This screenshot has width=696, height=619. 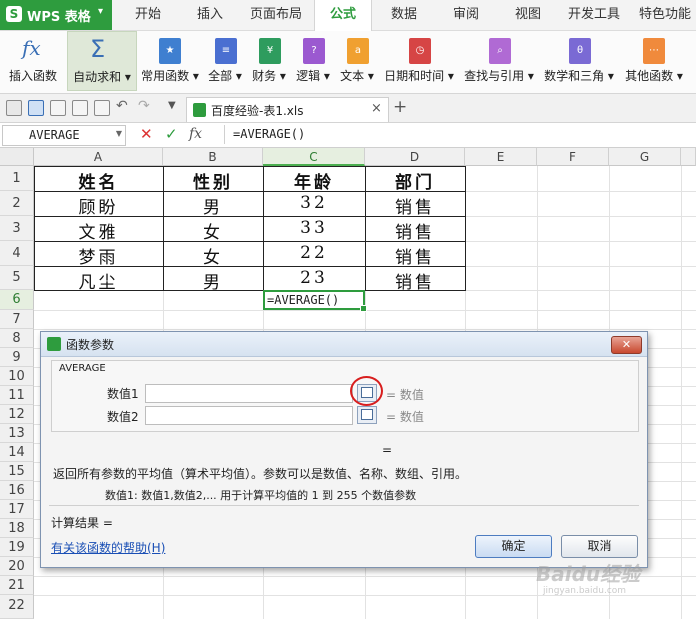 I want to click on row-header: 18, so click(x=17, y=528).